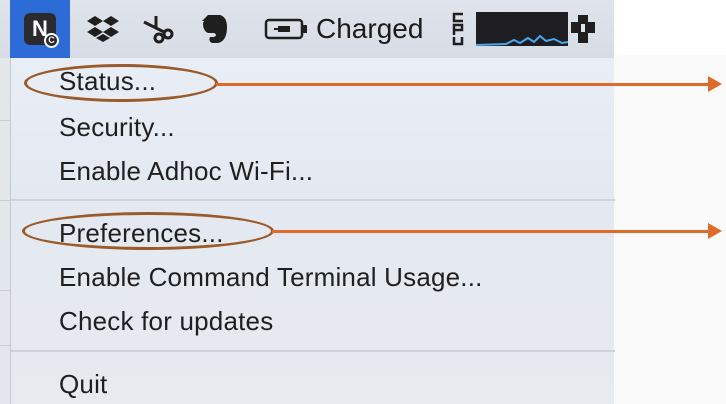 The height and width of the screenshot is (404, 726). I want to click on arrow-head-preferences, so click(715, 231).